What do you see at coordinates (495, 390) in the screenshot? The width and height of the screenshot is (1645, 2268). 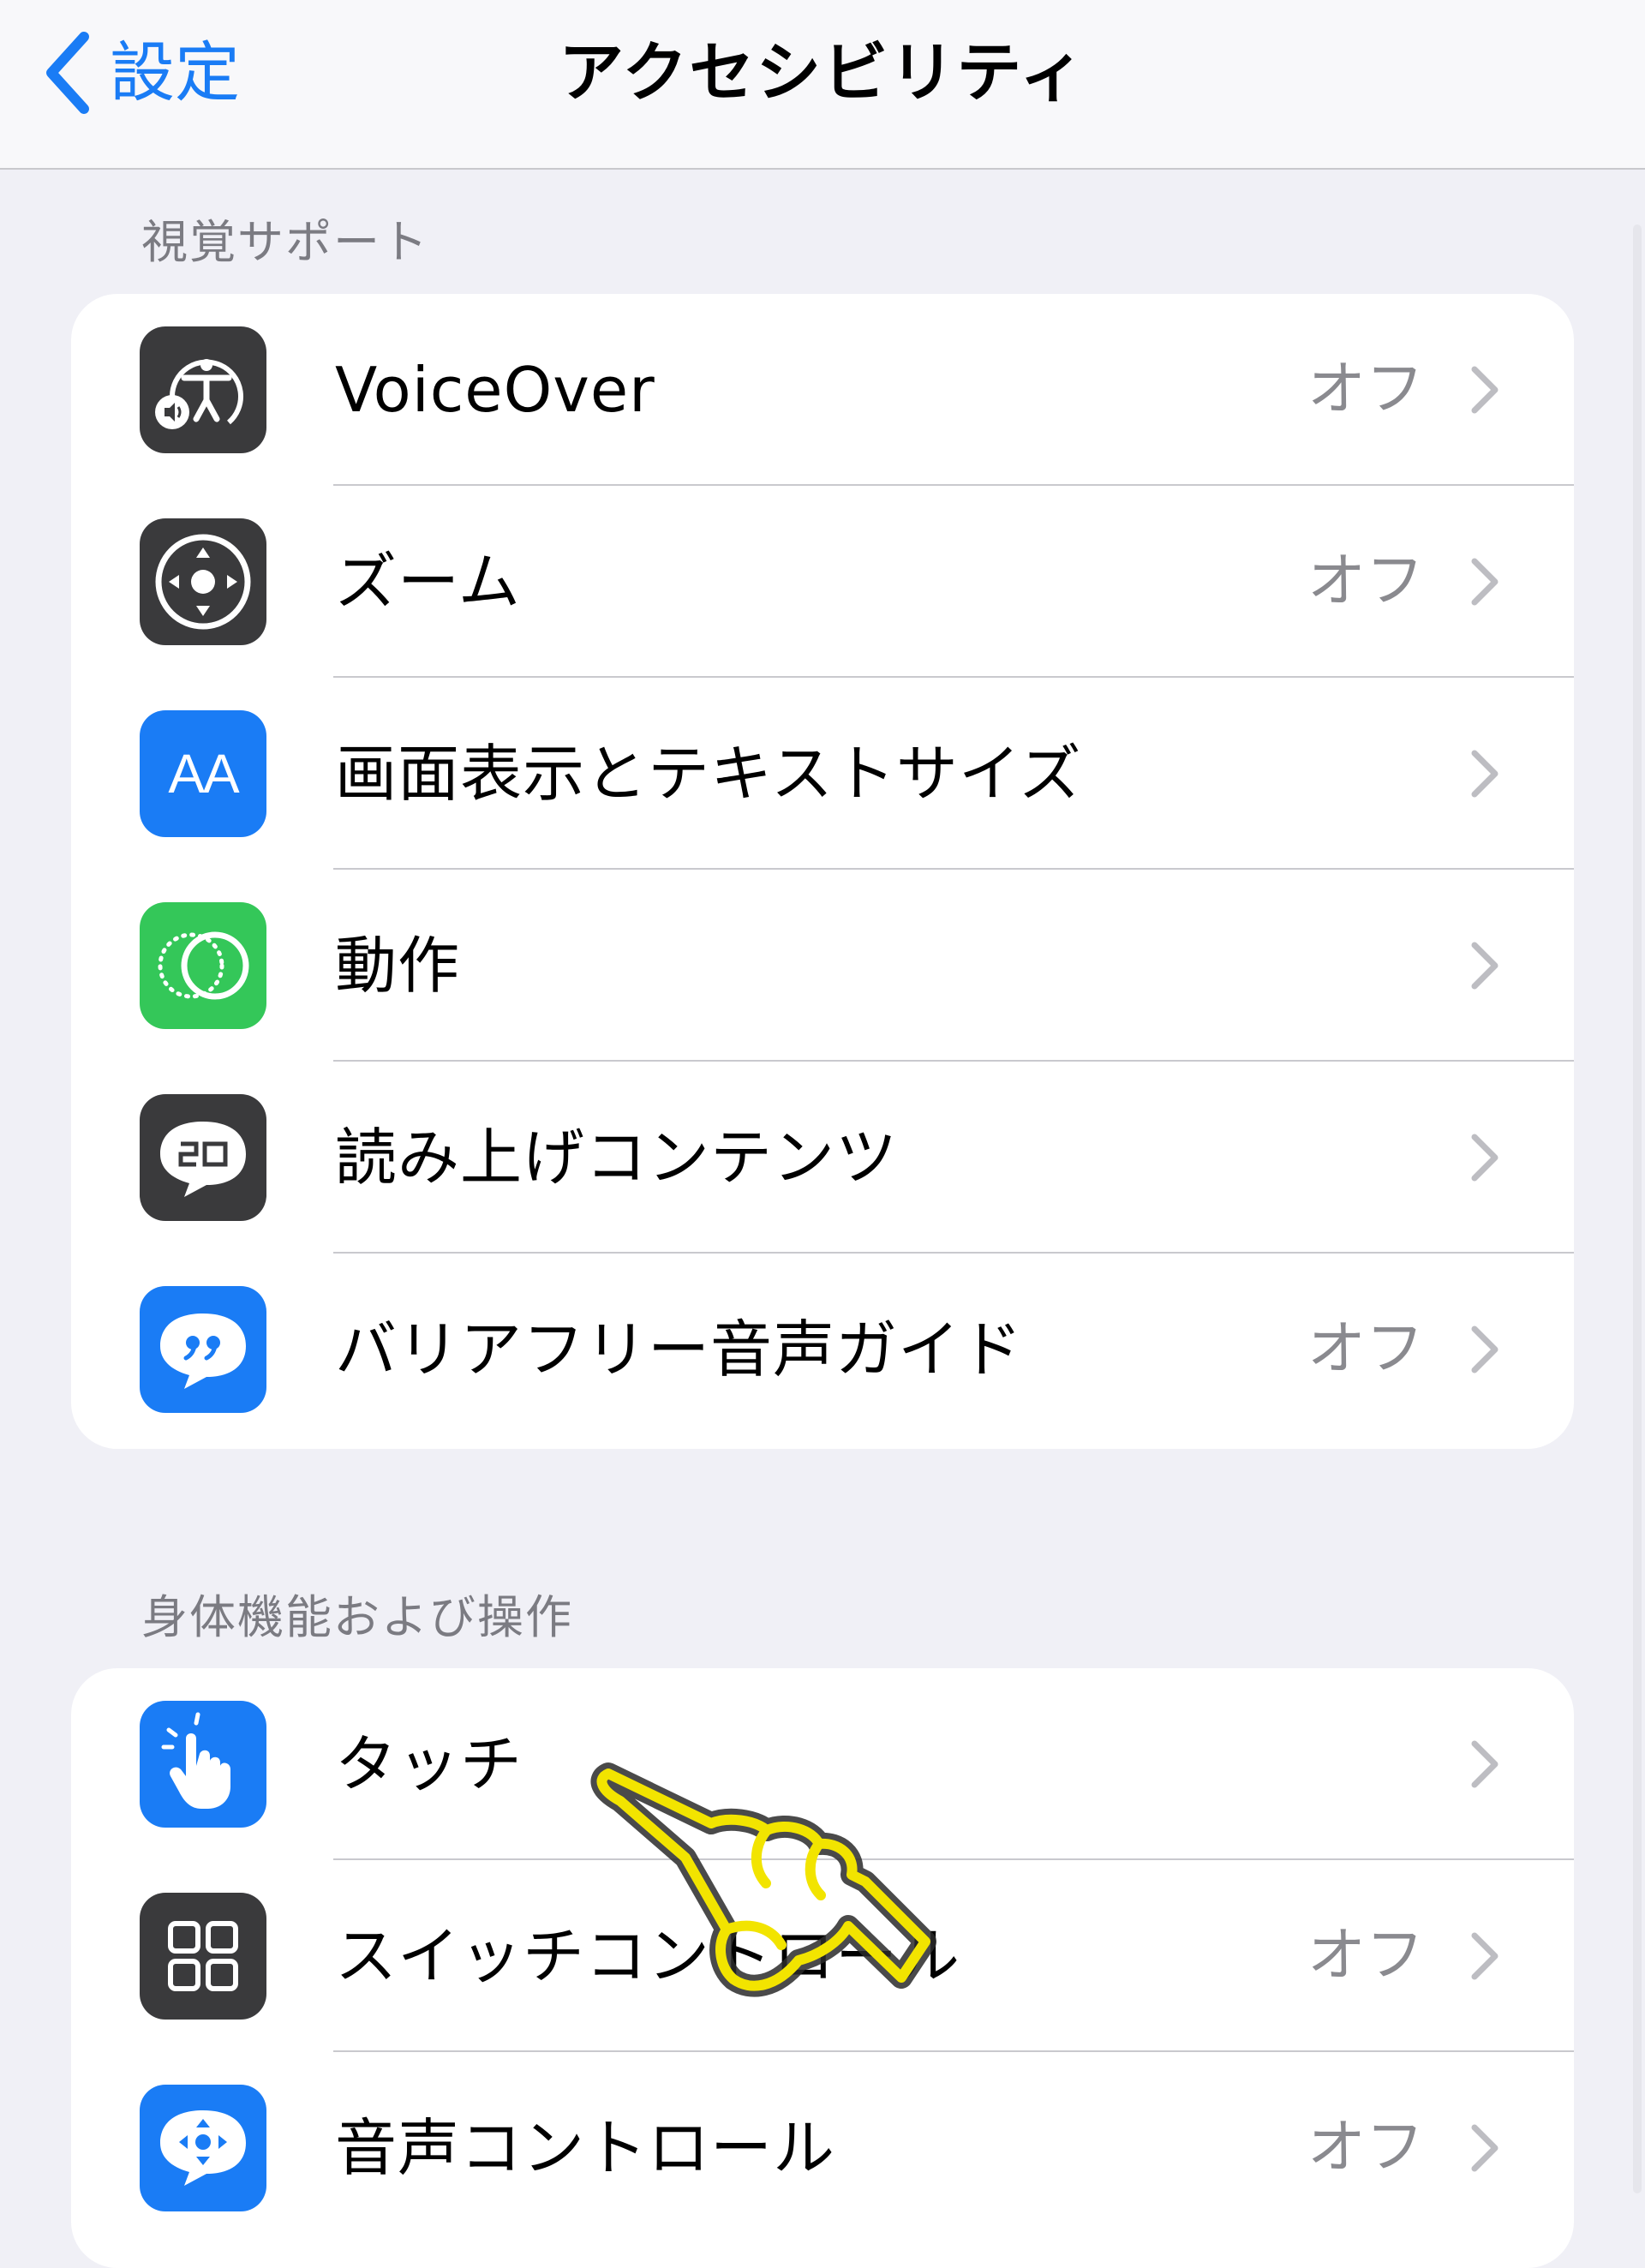 I see `row-label: VoiceOver` at bounding box center [495, 390].